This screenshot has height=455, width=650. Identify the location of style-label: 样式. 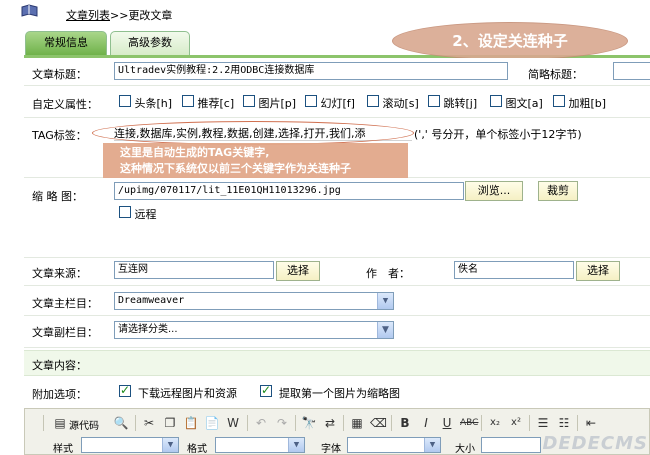
(63, 449).